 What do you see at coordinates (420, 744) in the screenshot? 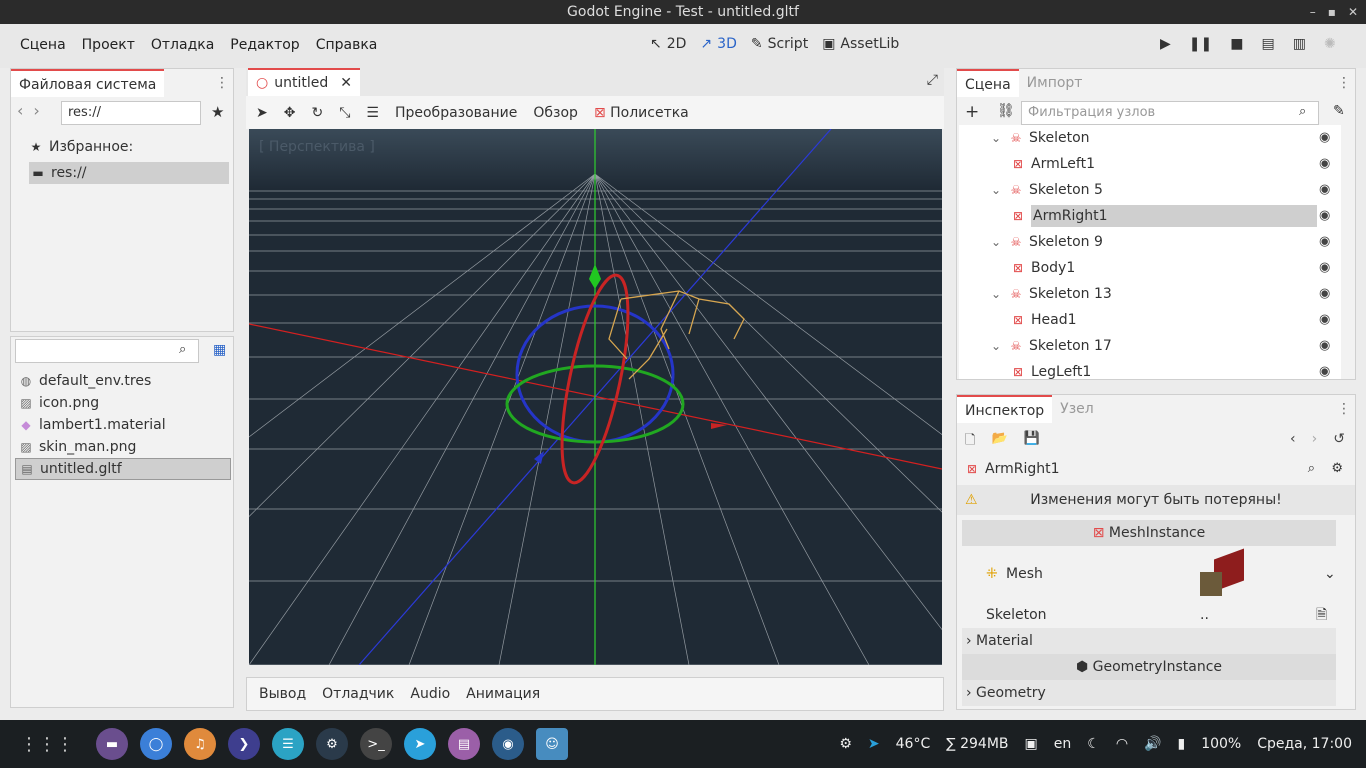
I see `telegram-app-icon: ➤` at bounding box center [420, 744].